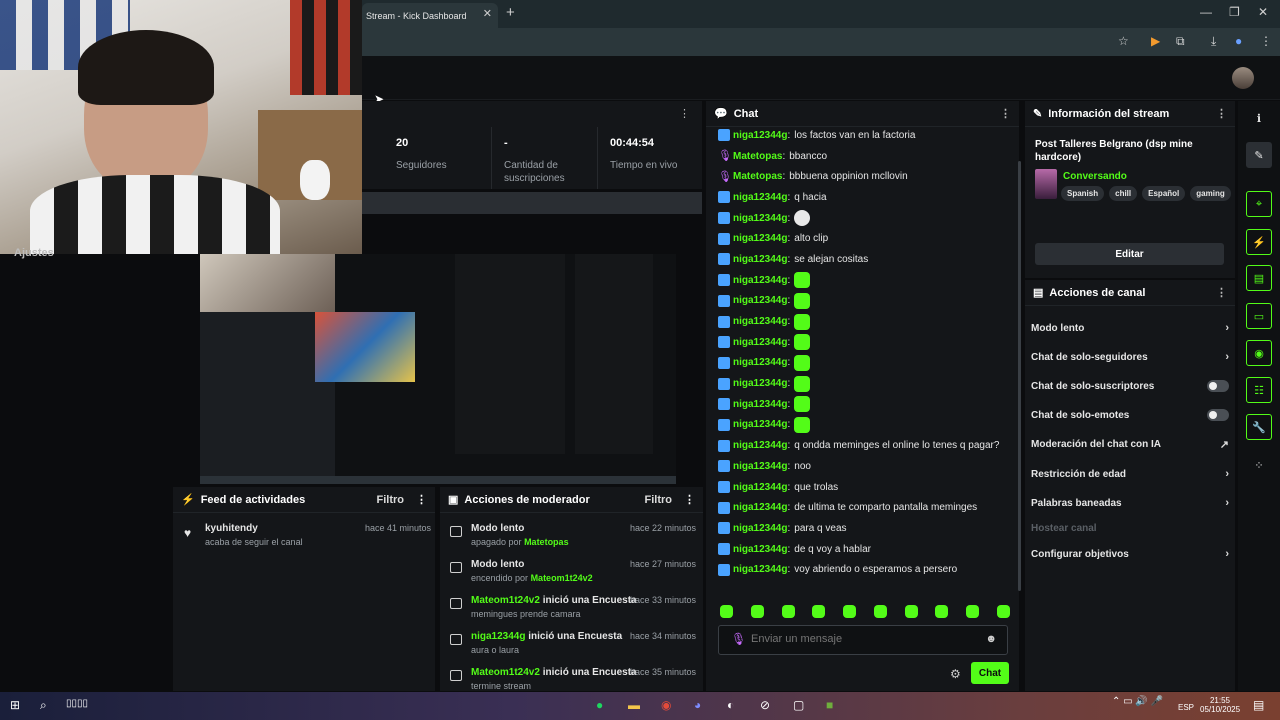 This screenshot has width=1280, height=720. Describe the element at coordinates (1259, 278) in the screenshot. I see `list-icon: ▤` at that location.